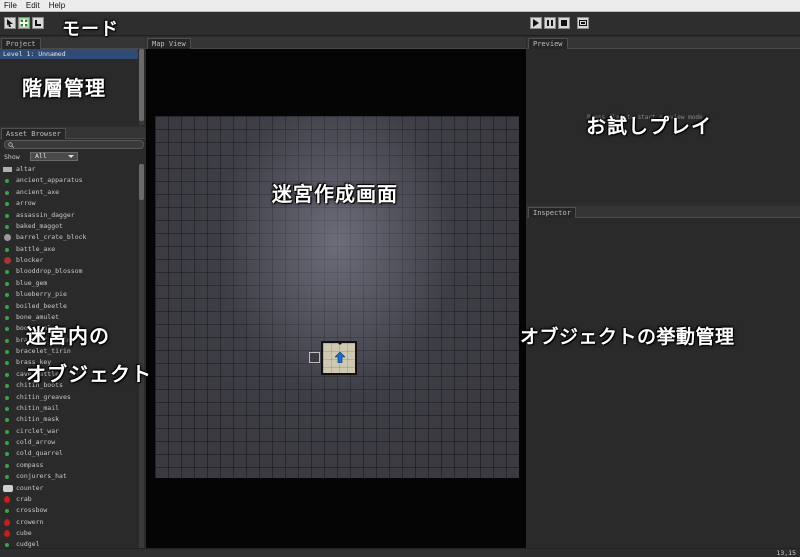  I want to click on tab-asset-browser: Asset Browser, so click(33, 133).